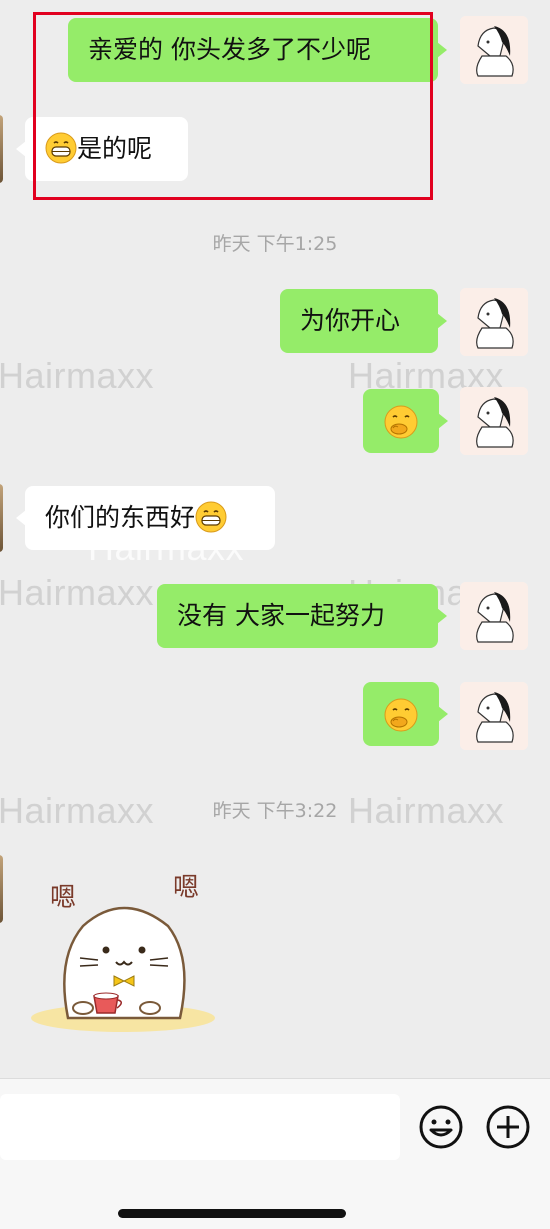  I want to click on plus-circle-icon, so click(508, 1127).